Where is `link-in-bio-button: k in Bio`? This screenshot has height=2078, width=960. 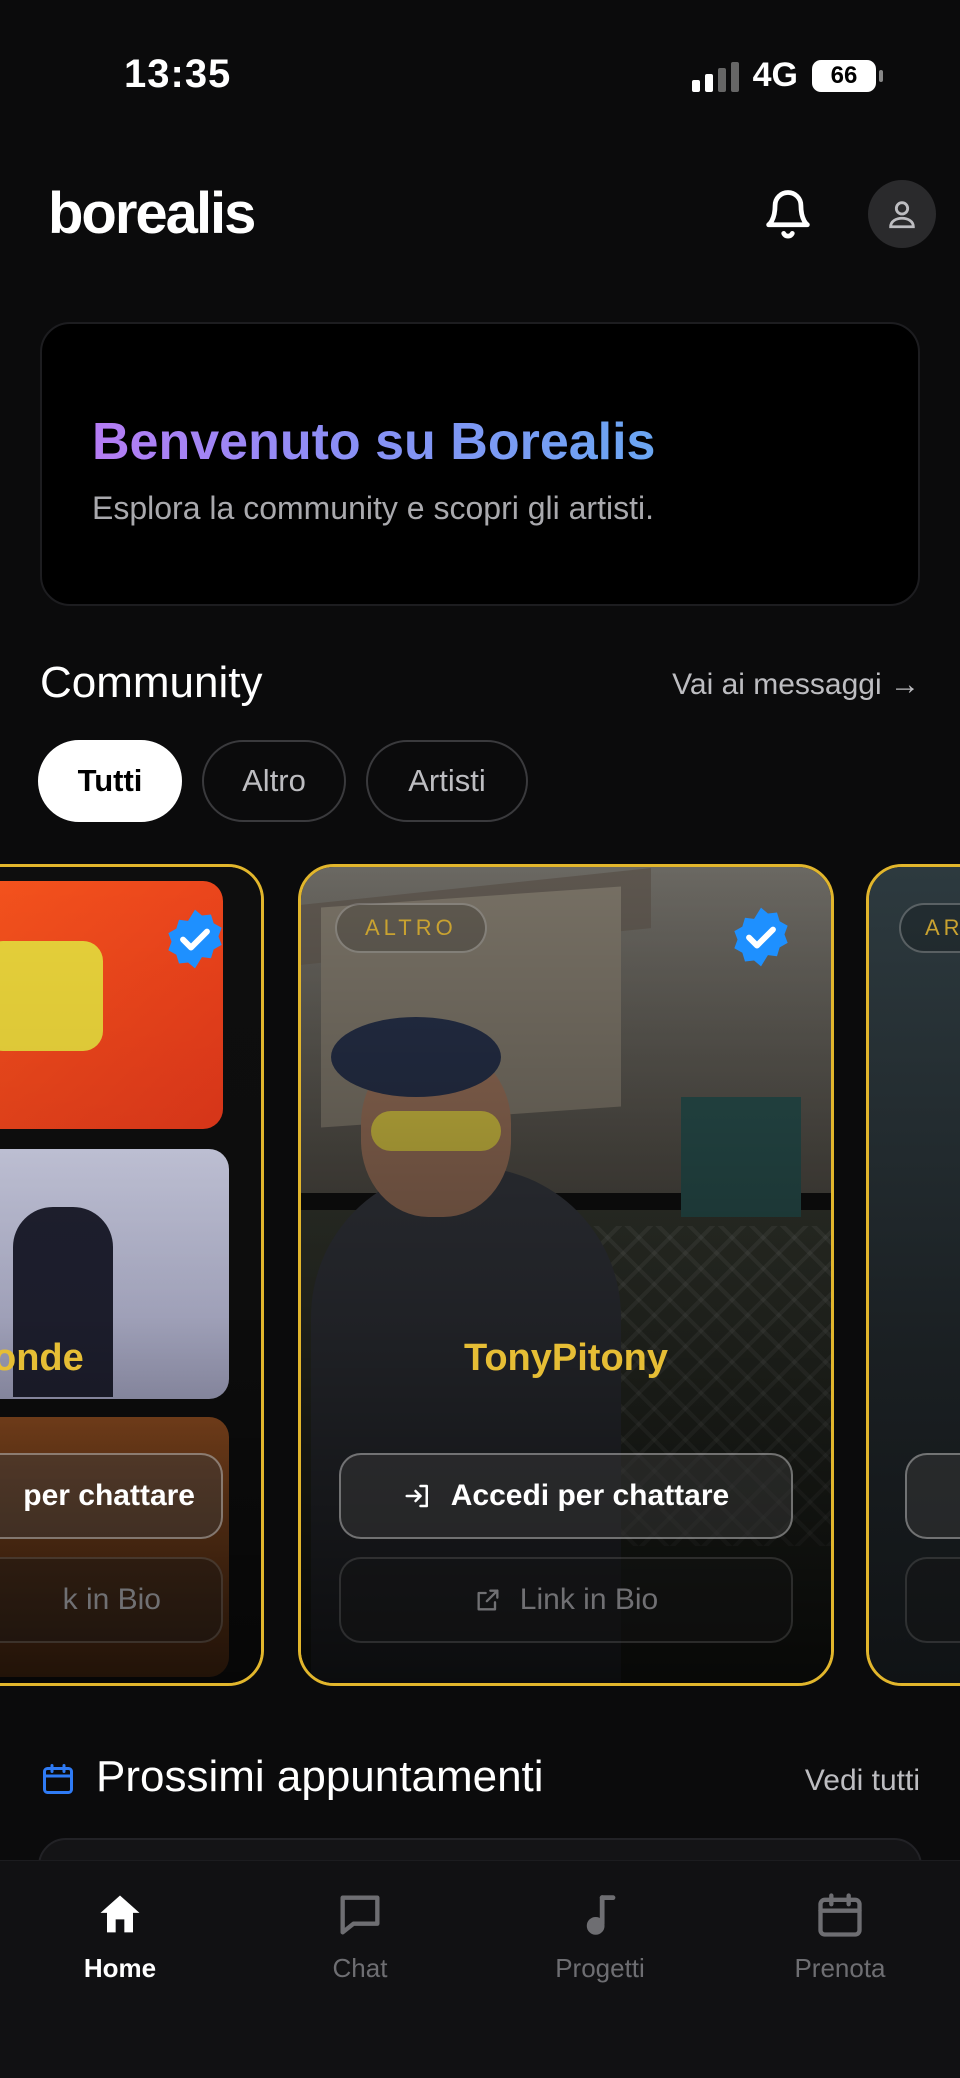
link-in-bio-button: k in Bio is located at coordinates (111, 1600).